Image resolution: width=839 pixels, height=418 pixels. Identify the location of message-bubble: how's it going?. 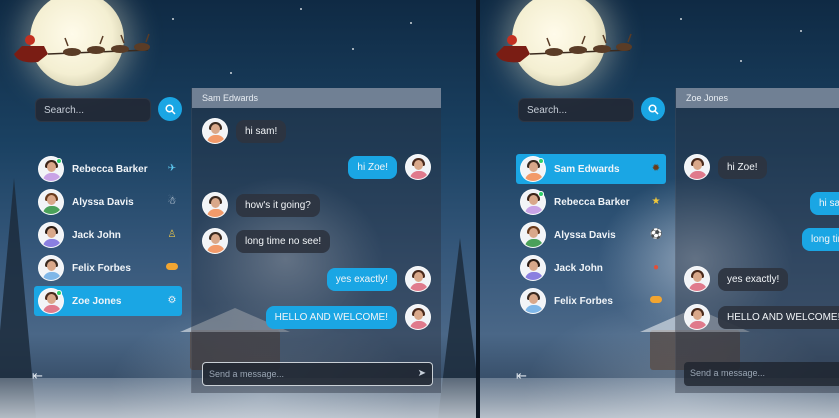
(278, 205).